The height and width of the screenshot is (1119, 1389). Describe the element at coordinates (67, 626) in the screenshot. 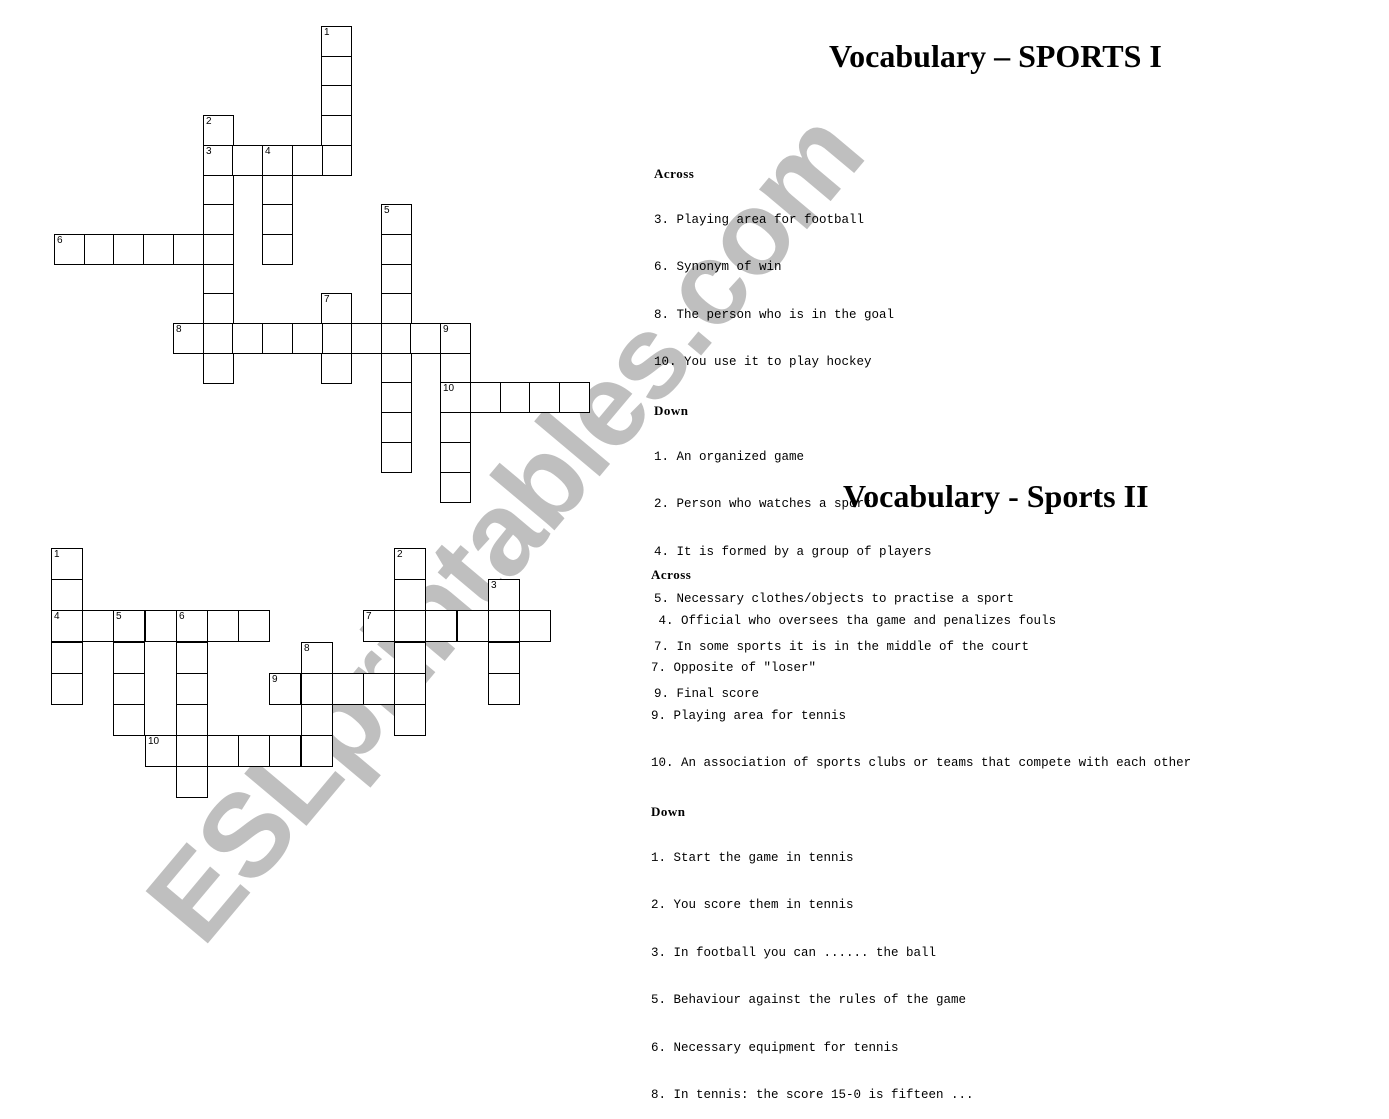

I see `crossword-cell: 4` at that location.